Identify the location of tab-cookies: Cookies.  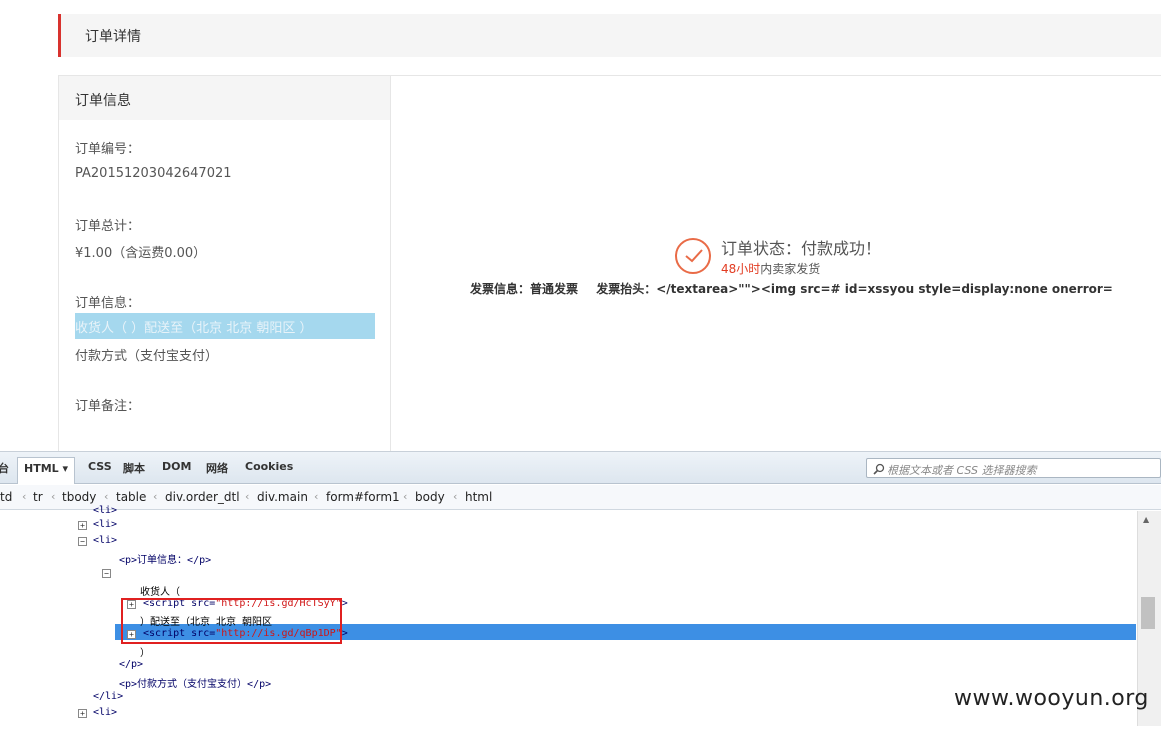
(269, 466).